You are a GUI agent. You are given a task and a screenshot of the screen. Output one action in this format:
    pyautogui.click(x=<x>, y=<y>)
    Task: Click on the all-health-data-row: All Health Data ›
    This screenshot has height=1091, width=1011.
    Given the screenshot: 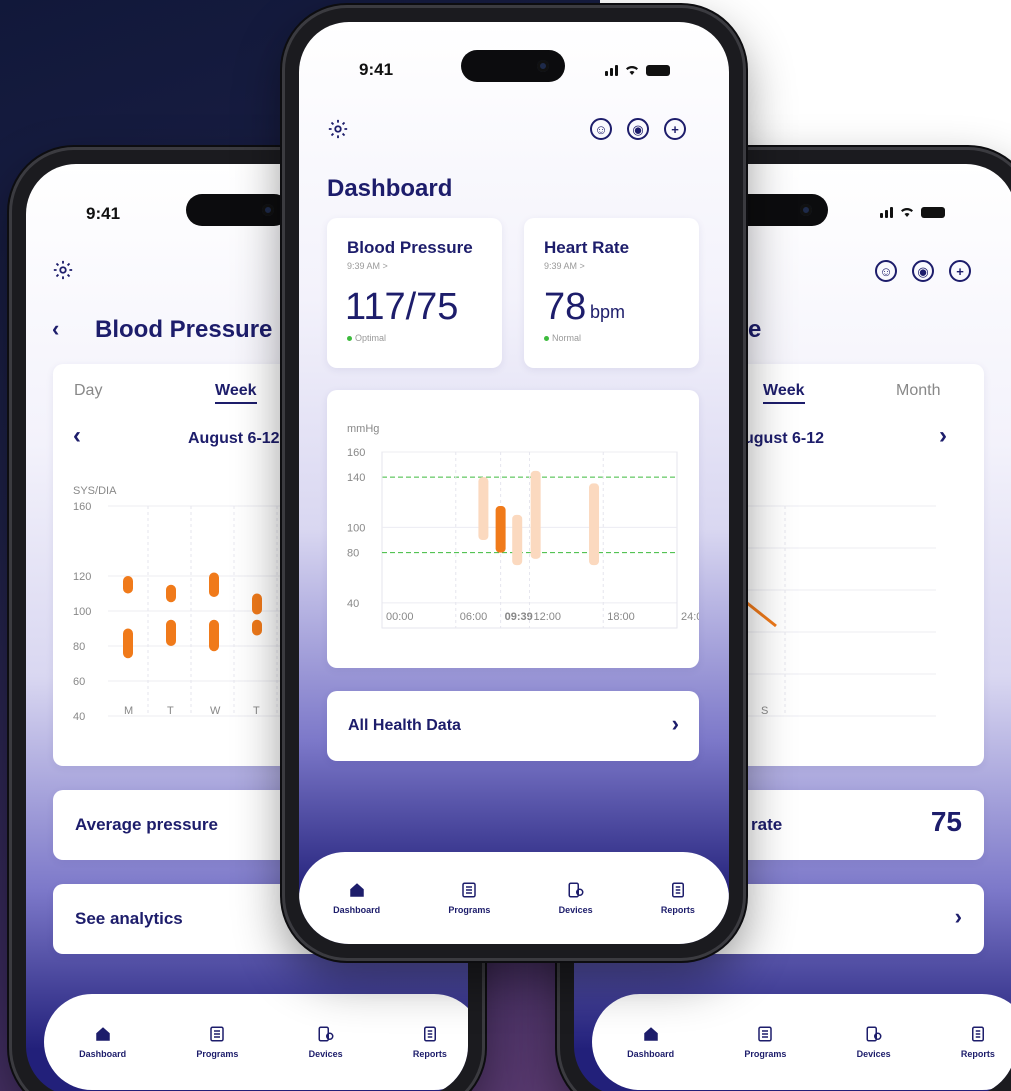 What is the action you would take?
    pyautogui.click(x=513, y=726)
    